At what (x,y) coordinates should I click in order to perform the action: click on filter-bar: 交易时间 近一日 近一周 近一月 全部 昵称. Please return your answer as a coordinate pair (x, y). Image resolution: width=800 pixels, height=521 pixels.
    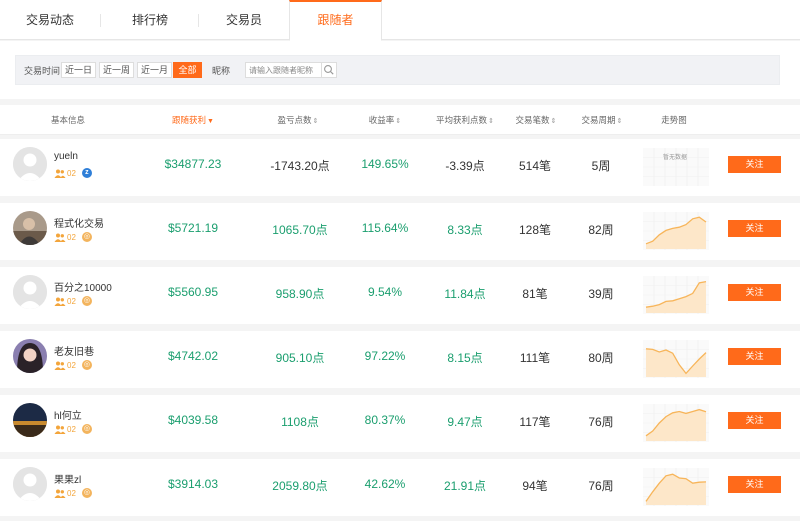
    Looking at the image, I should click on (397, 70).